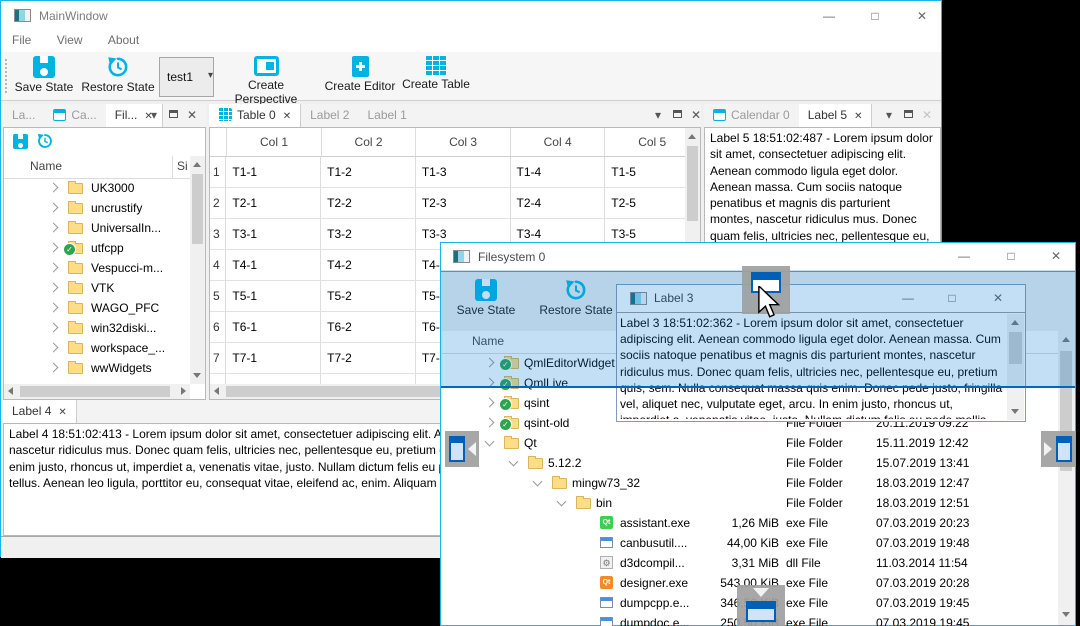  What do you see at coordinates (558, 142) in the screenshot?
I see `column-header: Col 4` at bounding box center [558, 142].